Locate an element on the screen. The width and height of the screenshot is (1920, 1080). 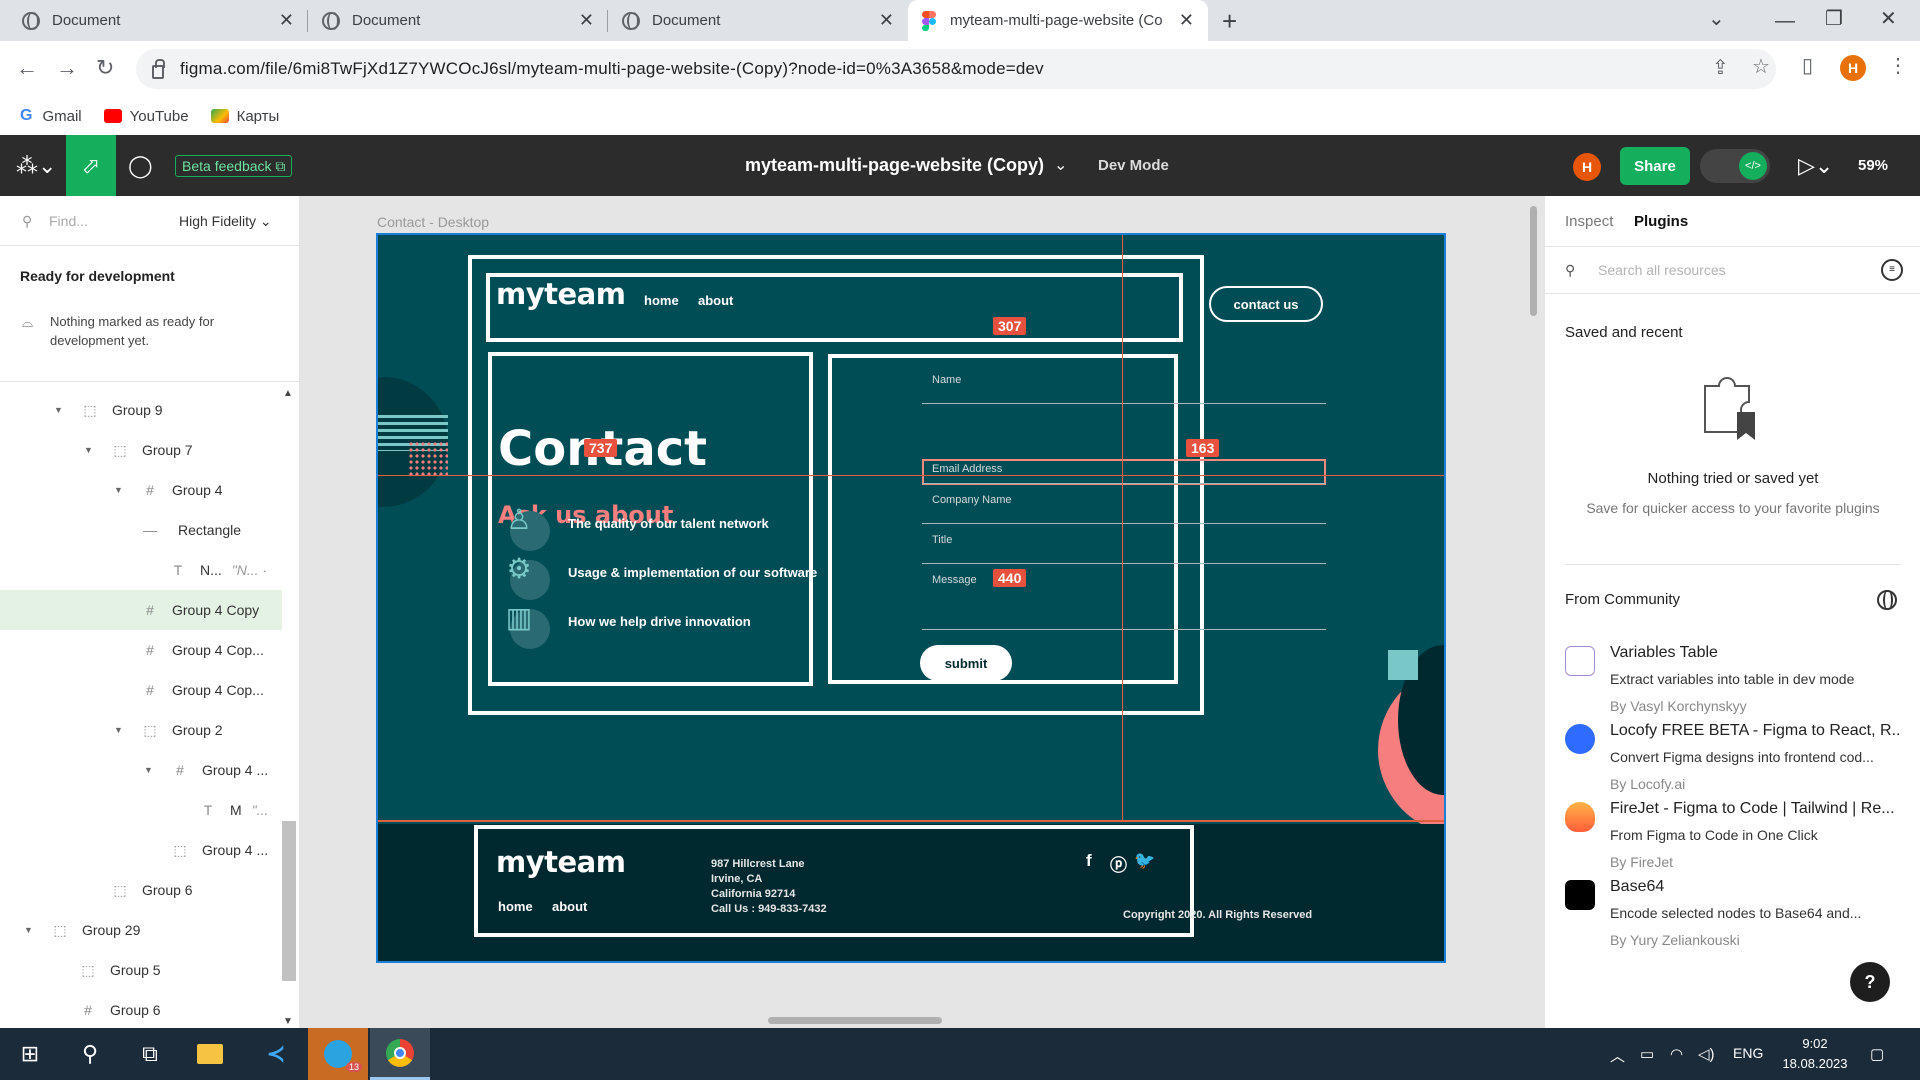
layer-row: # Group 6 is located at coordinates (141, 1010).